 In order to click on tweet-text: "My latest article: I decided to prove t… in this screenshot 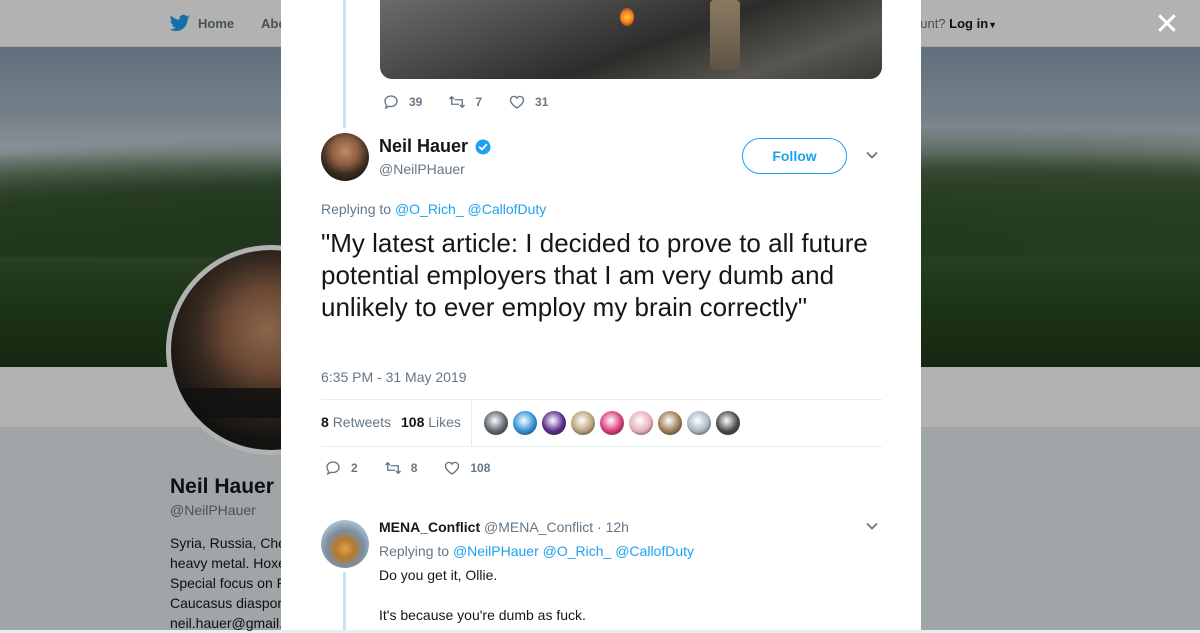, I will do `click(594, 275)`.